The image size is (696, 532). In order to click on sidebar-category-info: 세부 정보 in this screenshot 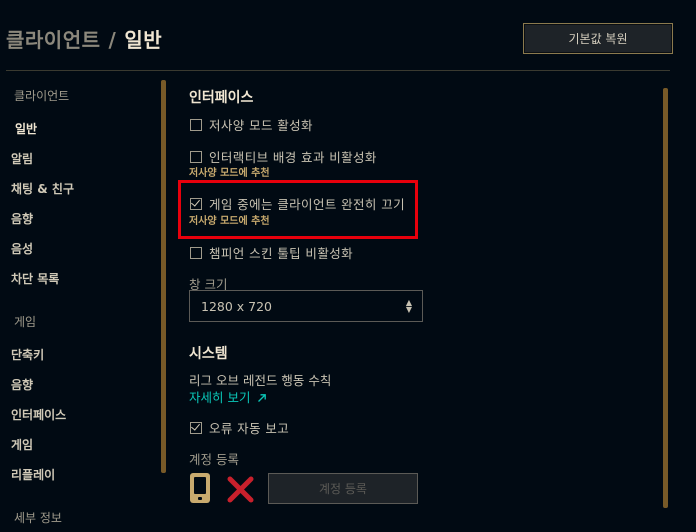, I will do `click(38, 518)`.